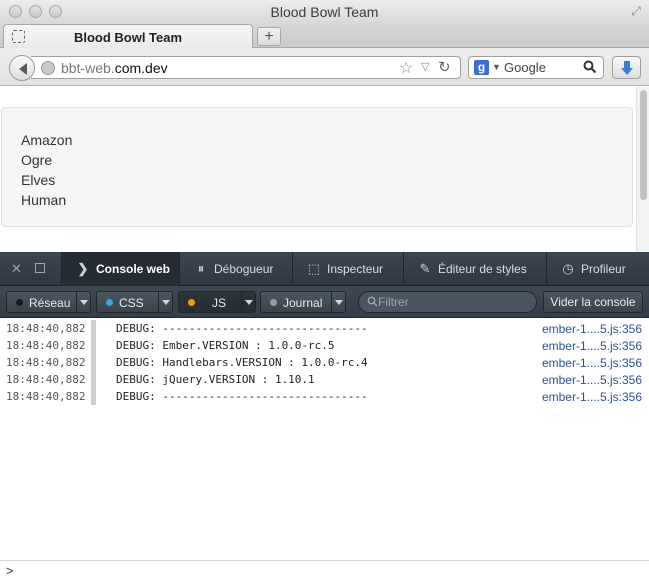  What do you see at coordinates (568, 268) in the screenshot?
I see `stopwatch-icon: ◷` at bounding box center [568, 268].